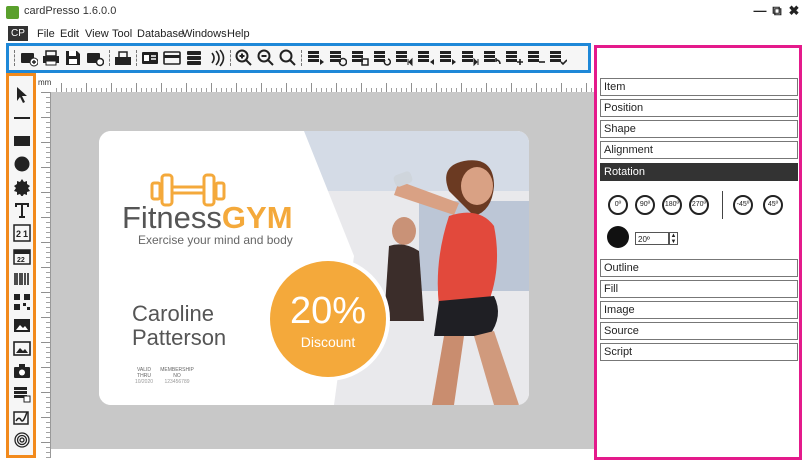 This screenshot has height=460, width=802. What do you see at coordinates (618, 205) in the screenshot?
I see `rotate-0-button: 0º` at bounding box center [618, 205].